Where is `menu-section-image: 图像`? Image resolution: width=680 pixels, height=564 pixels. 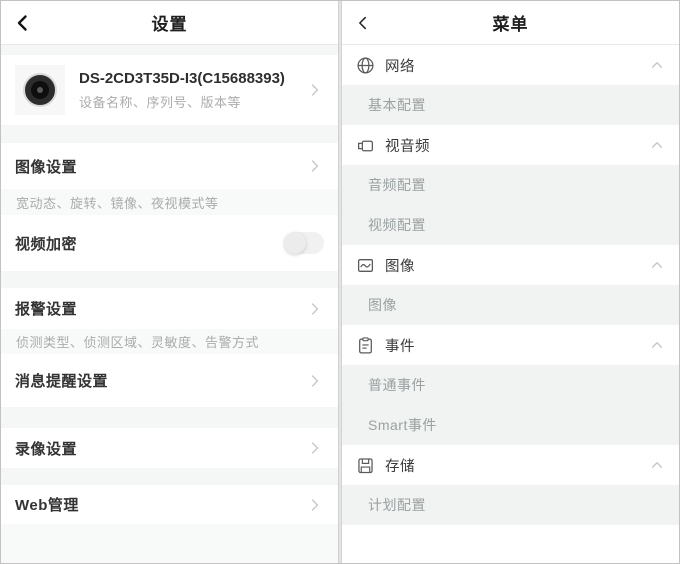 menu-section-image: 图像 is located at coordinates (510, 265).